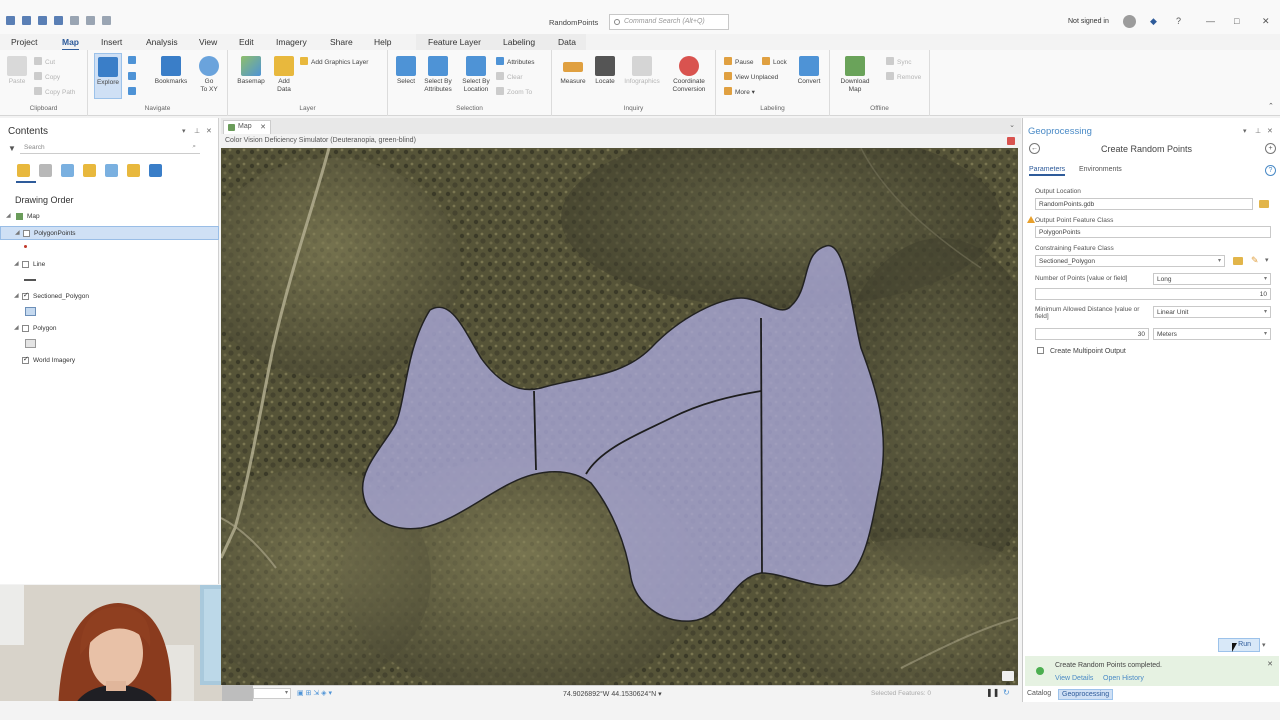  What do you see at coordinates (1081, 351) in the screenshot?
I see `create-multipoint-checkbox: Create Multipoint Output` at bounding box center [1081, 351].